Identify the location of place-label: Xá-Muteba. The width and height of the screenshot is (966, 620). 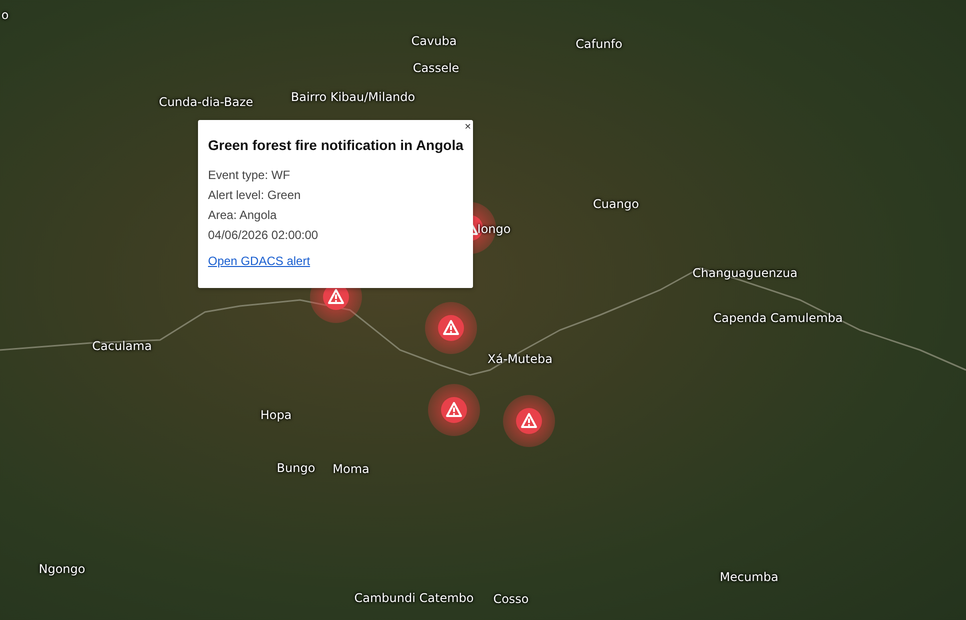
(520, 359).